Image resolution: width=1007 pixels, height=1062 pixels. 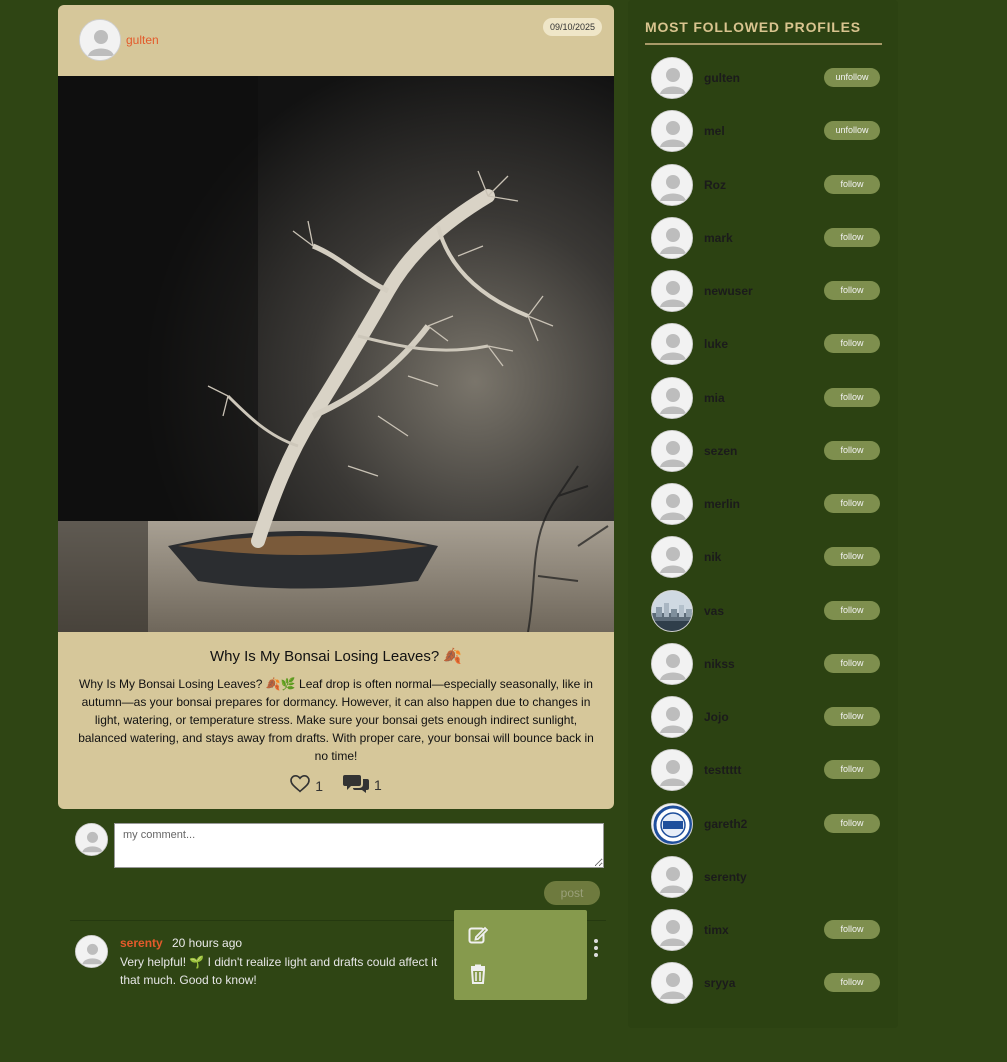 What do you see at coordinates (141, 943) in the screenshot?
I see `comment-author: serenty` at bounding box center [141, 943].